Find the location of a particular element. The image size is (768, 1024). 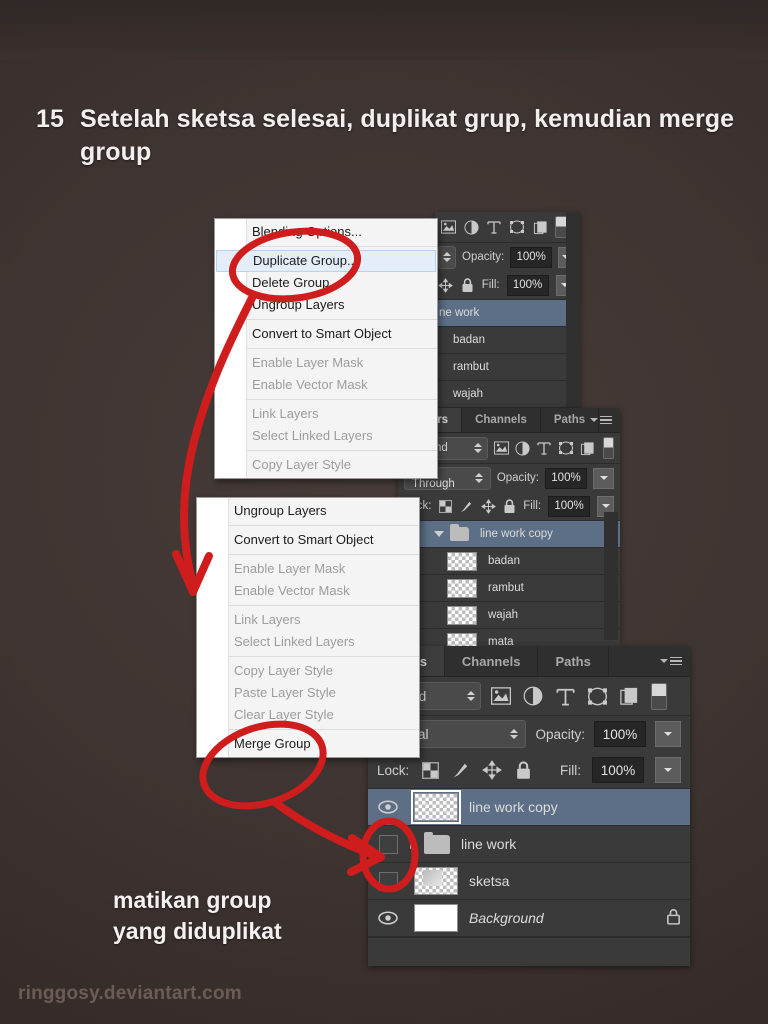

table-row: sketsa is located at coordinates (529, 881).